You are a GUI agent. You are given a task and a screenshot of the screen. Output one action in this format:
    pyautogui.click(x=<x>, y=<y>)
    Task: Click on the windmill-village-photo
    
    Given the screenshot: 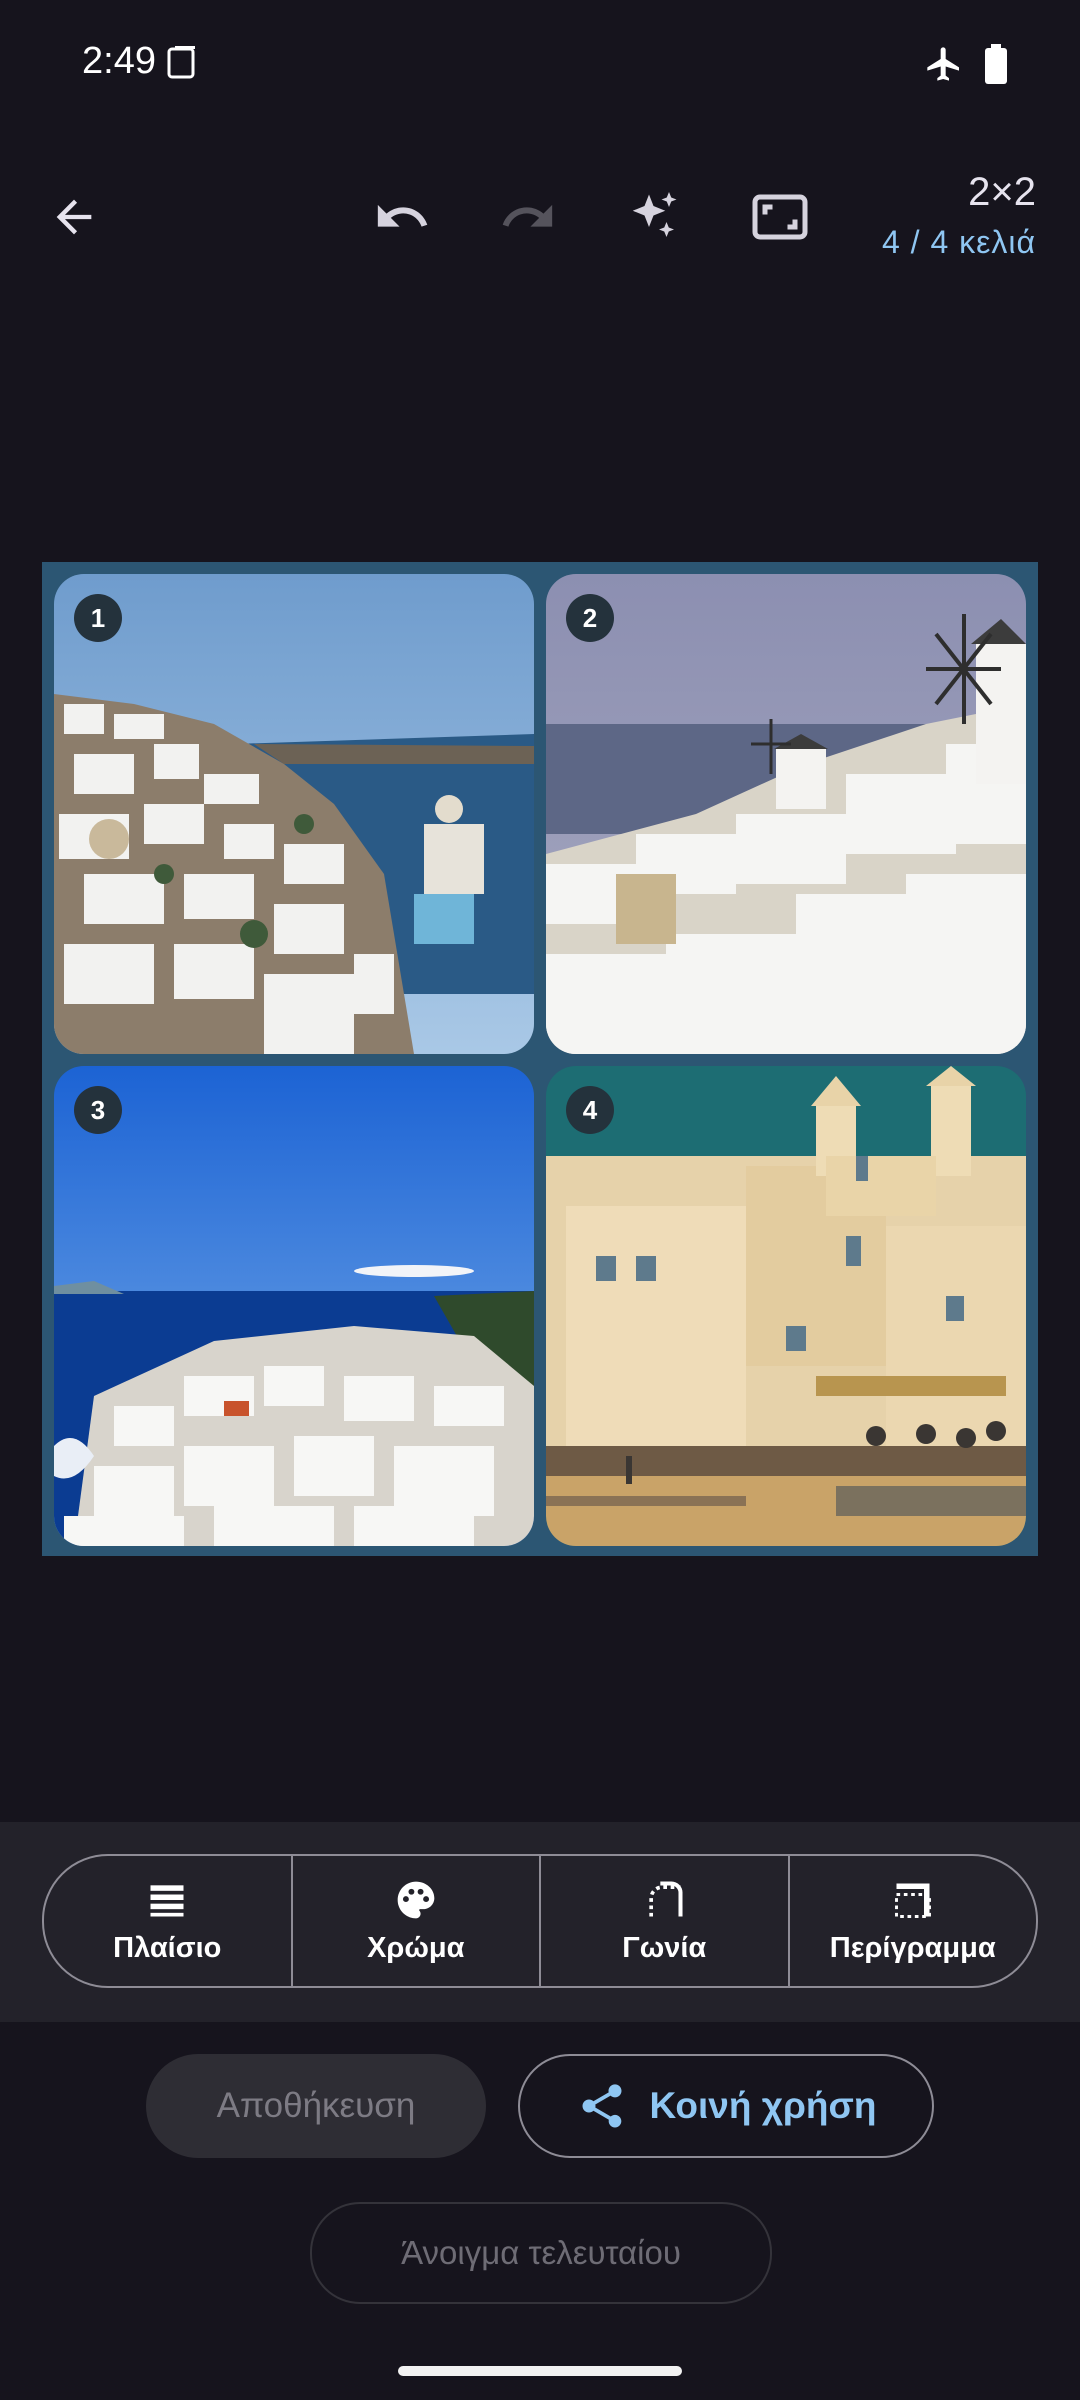 What is the action you would take?
    pyautogui.click(x=786, y=814)
    